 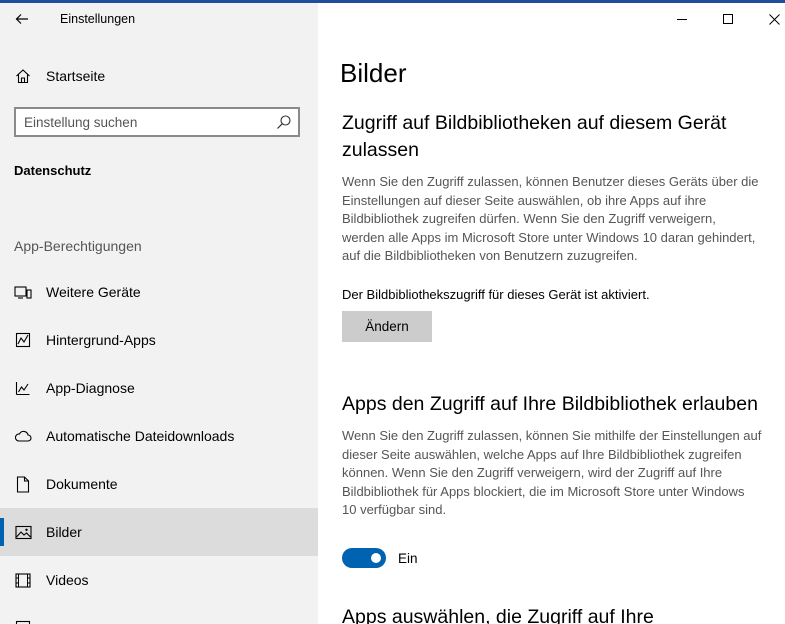 What do you see at coordinates (2, 532) in the screenshot?
I see `selection-indicator` at bounding box center [2, 532].